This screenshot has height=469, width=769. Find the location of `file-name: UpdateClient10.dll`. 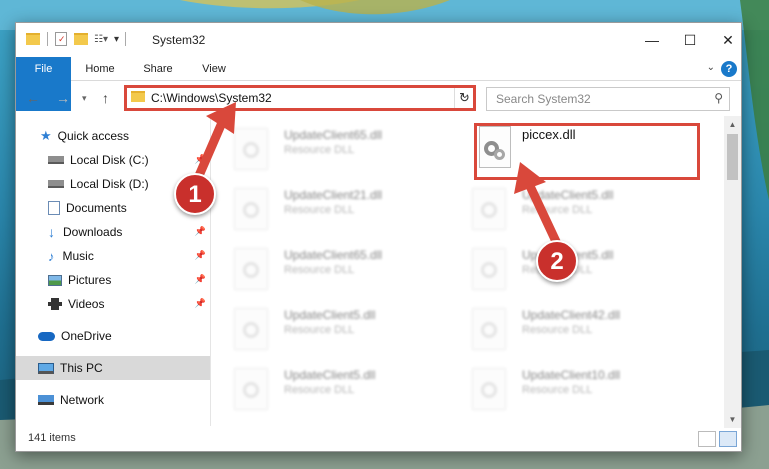

file-name: UpdateClient10.dll is located at coordinates (571, 375).